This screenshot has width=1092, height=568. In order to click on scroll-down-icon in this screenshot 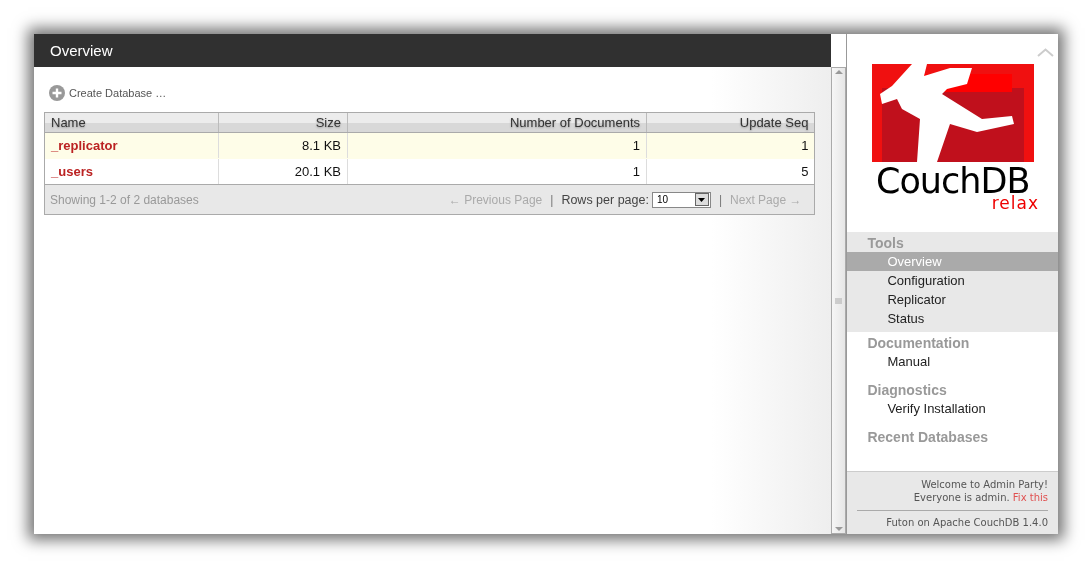, I will do `click(838, 529)`.